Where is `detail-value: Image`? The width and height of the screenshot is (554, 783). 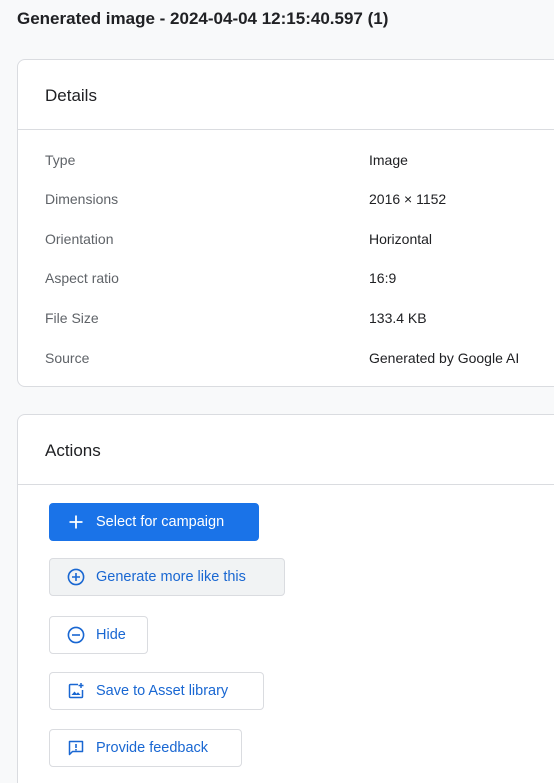
detail-value: Image is located at coordinates (388, 160).